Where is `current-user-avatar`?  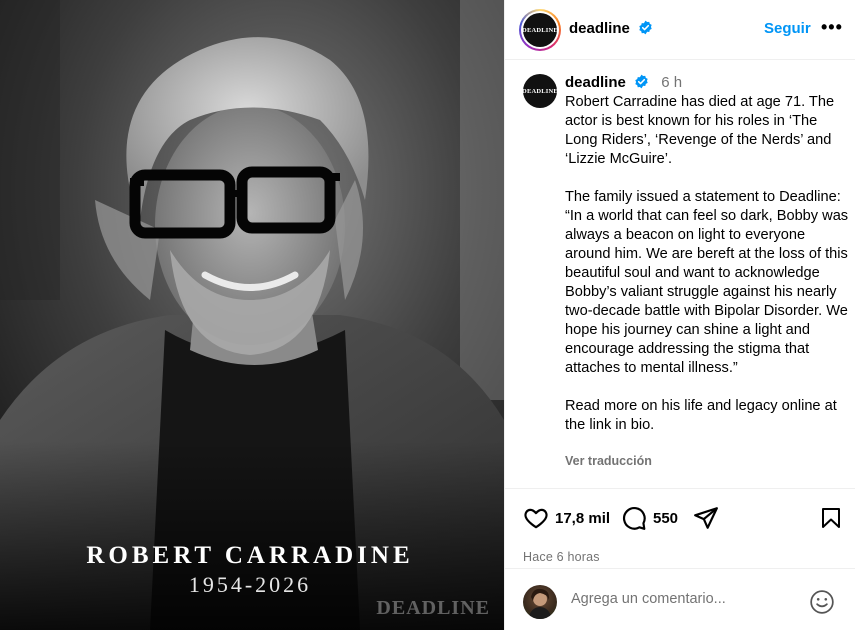
current-user-avatar is located at coordinates (540, 602).